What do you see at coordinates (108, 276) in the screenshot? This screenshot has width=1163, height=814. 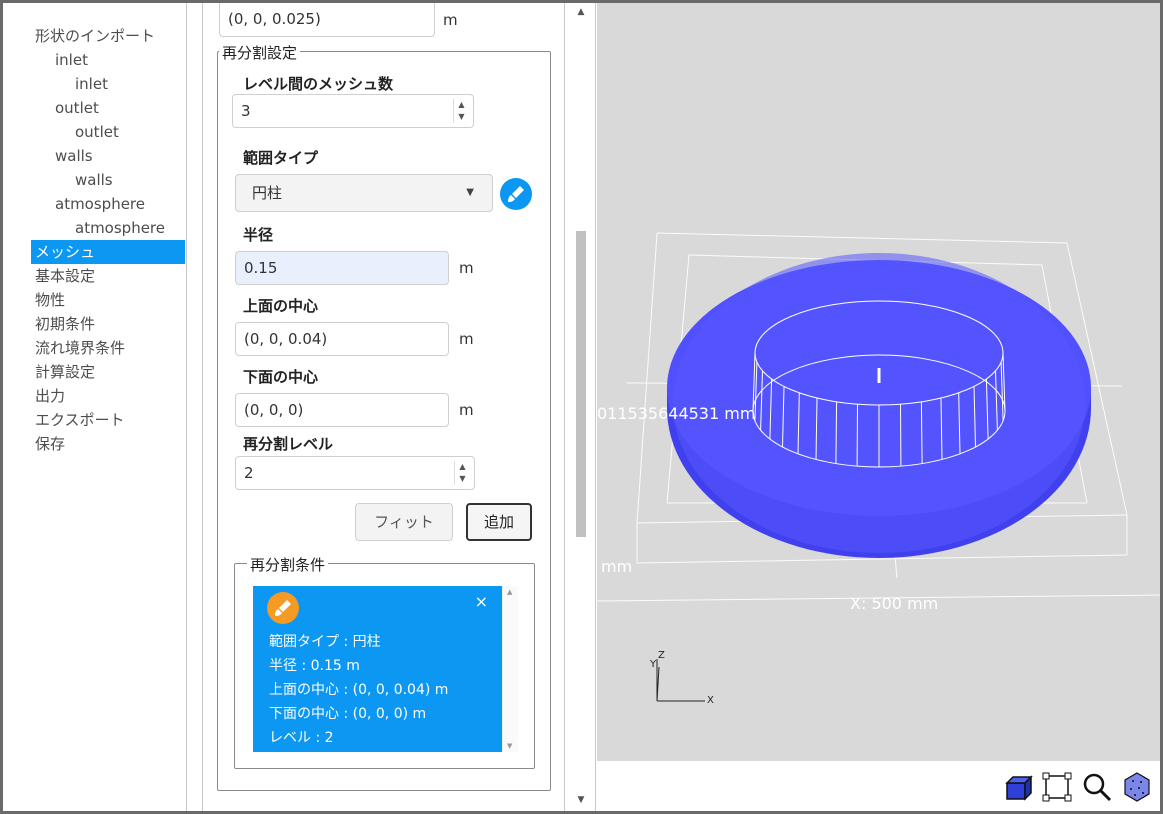 I see `tree-item: 基本設定` at bounding box center [108, 276].